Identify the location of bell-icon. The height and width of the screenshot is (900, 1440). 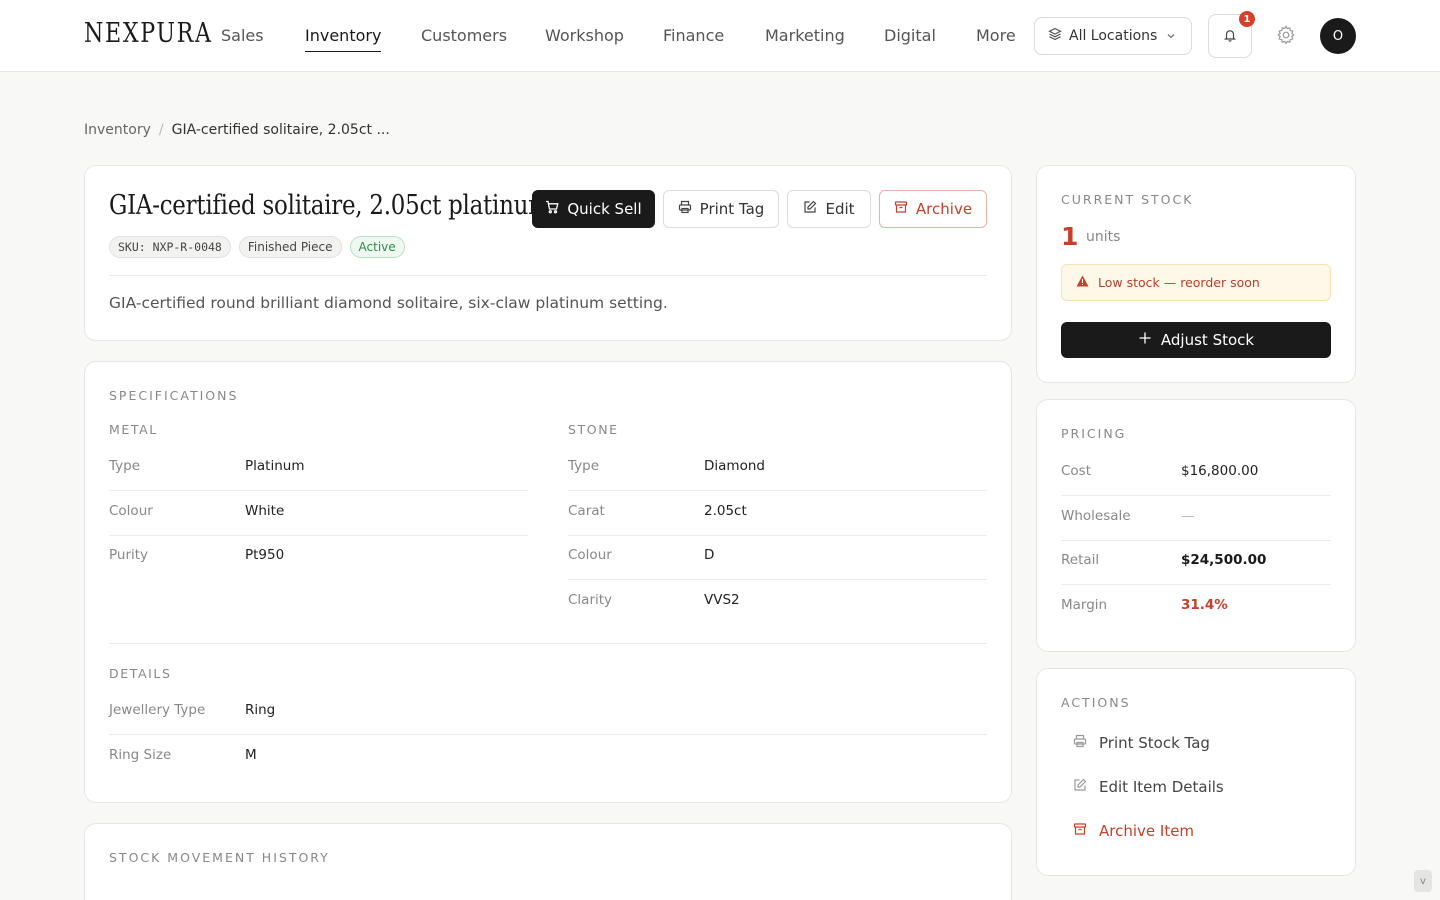
(1230, 36).